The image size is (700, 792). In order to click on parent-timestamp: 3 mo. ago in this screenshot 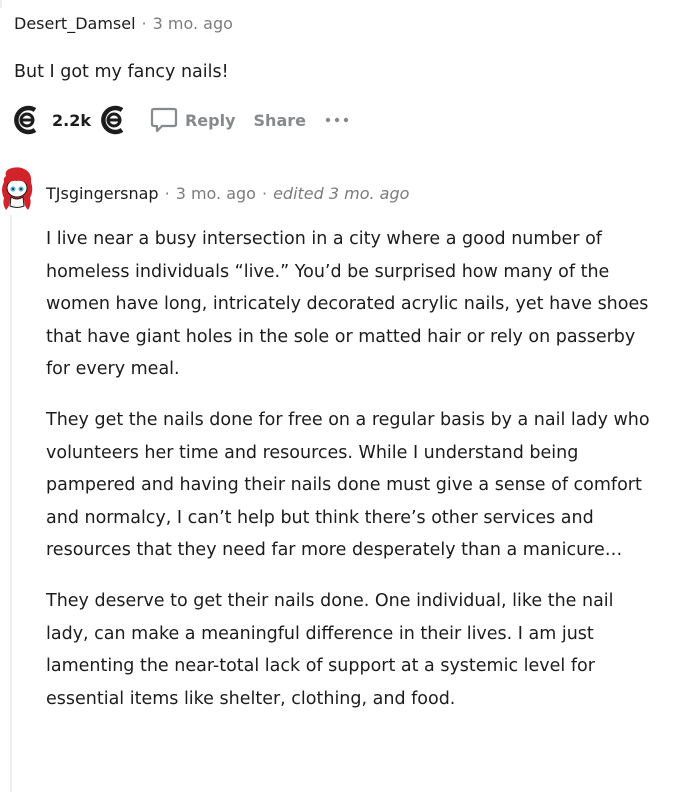, I will do `click(193, 23)`.